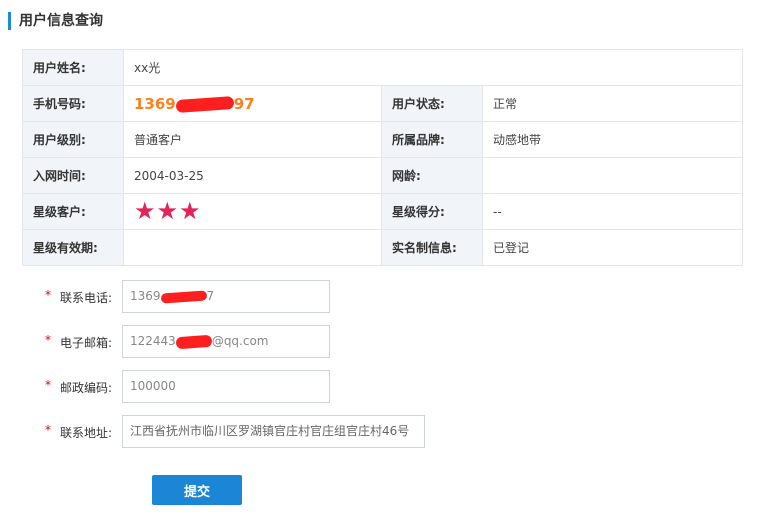  I want to click on network-age-label: 网龄:, so click(432, 175).